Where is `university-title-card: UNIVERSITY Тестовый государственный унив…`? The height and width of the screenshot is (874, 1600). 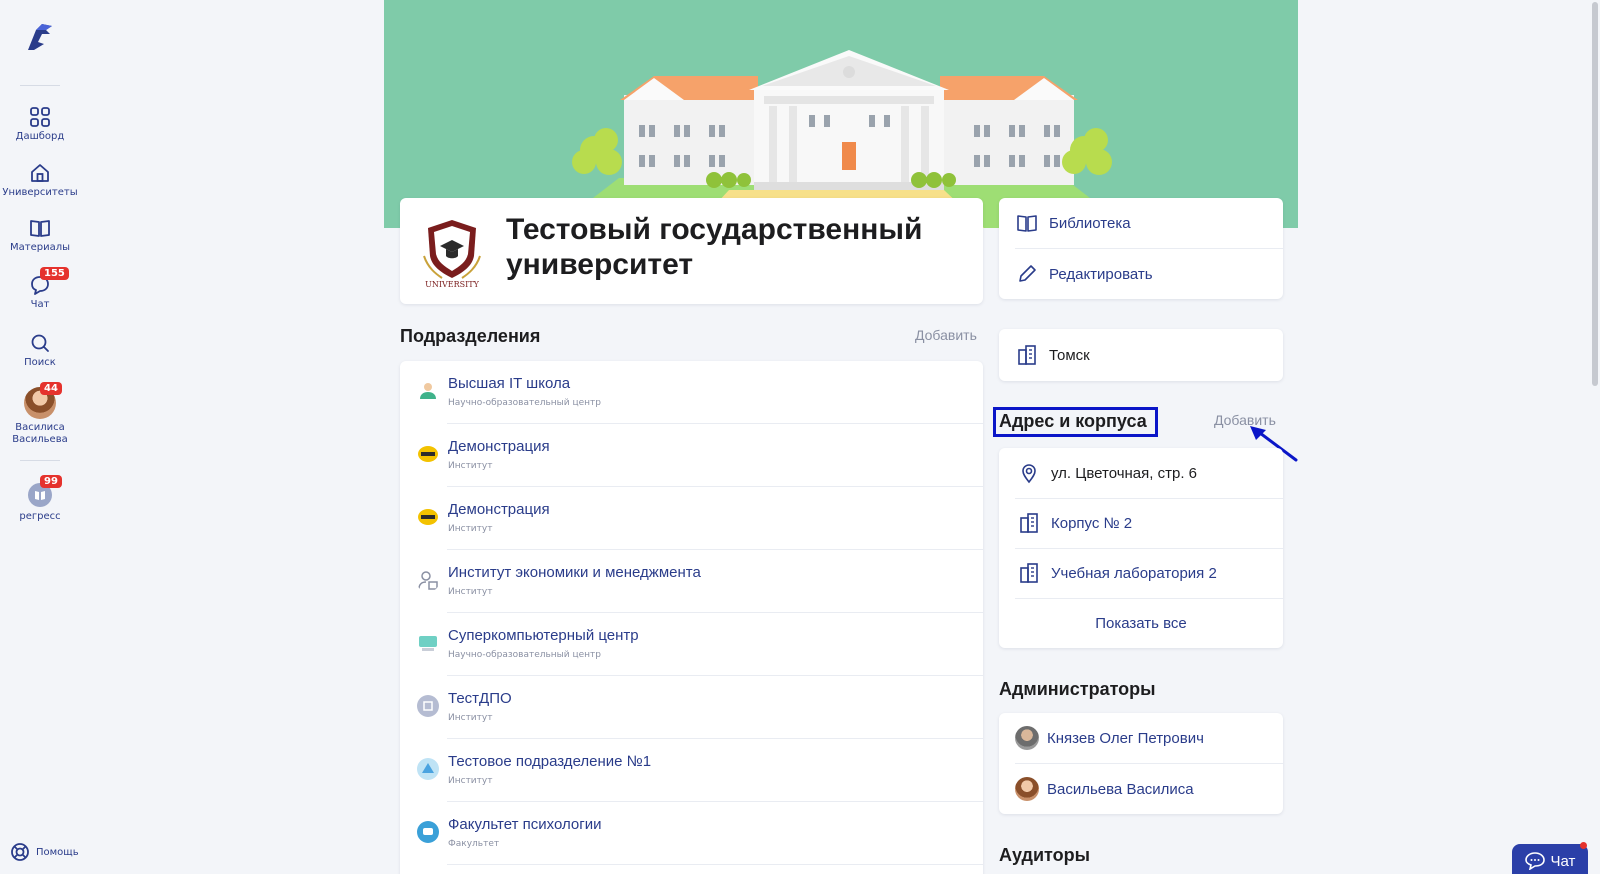
university-title-card: UNIVERSITY Тестовый государственный унив… is located at coordinates (691, 251).